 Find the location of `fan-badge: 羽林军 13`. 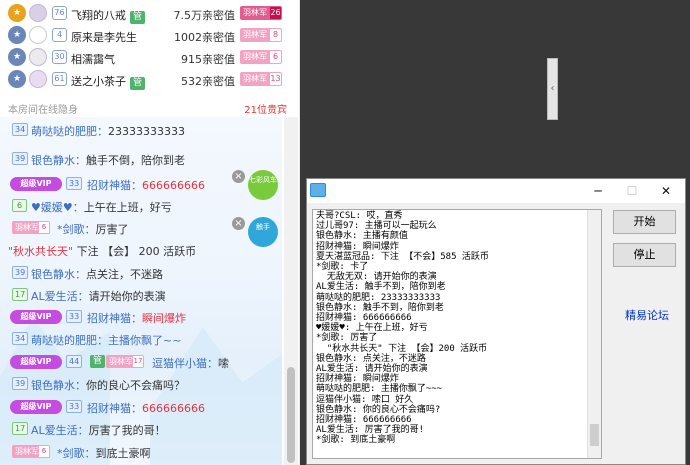

fan-badge: 羽林军 13 is located at coordinates (261, 79).